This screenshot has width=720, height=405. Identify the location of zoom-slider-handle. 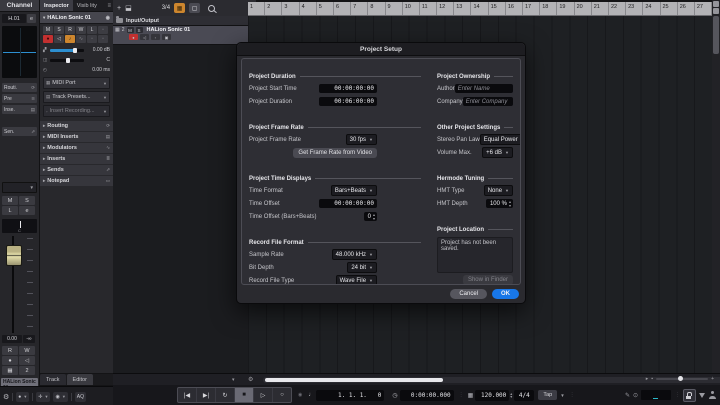
(681, 378).